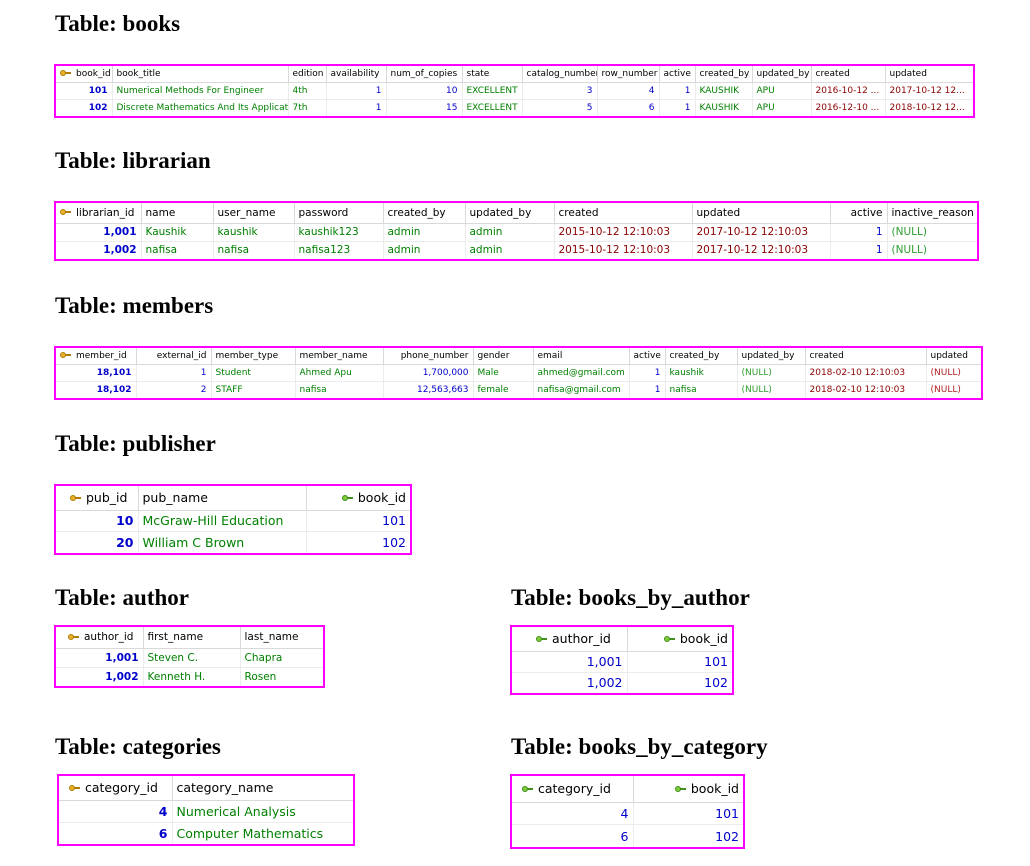 The height and width of the screenshot is (866, 1030). I want to click on table-cell: female, so click(503, 389).